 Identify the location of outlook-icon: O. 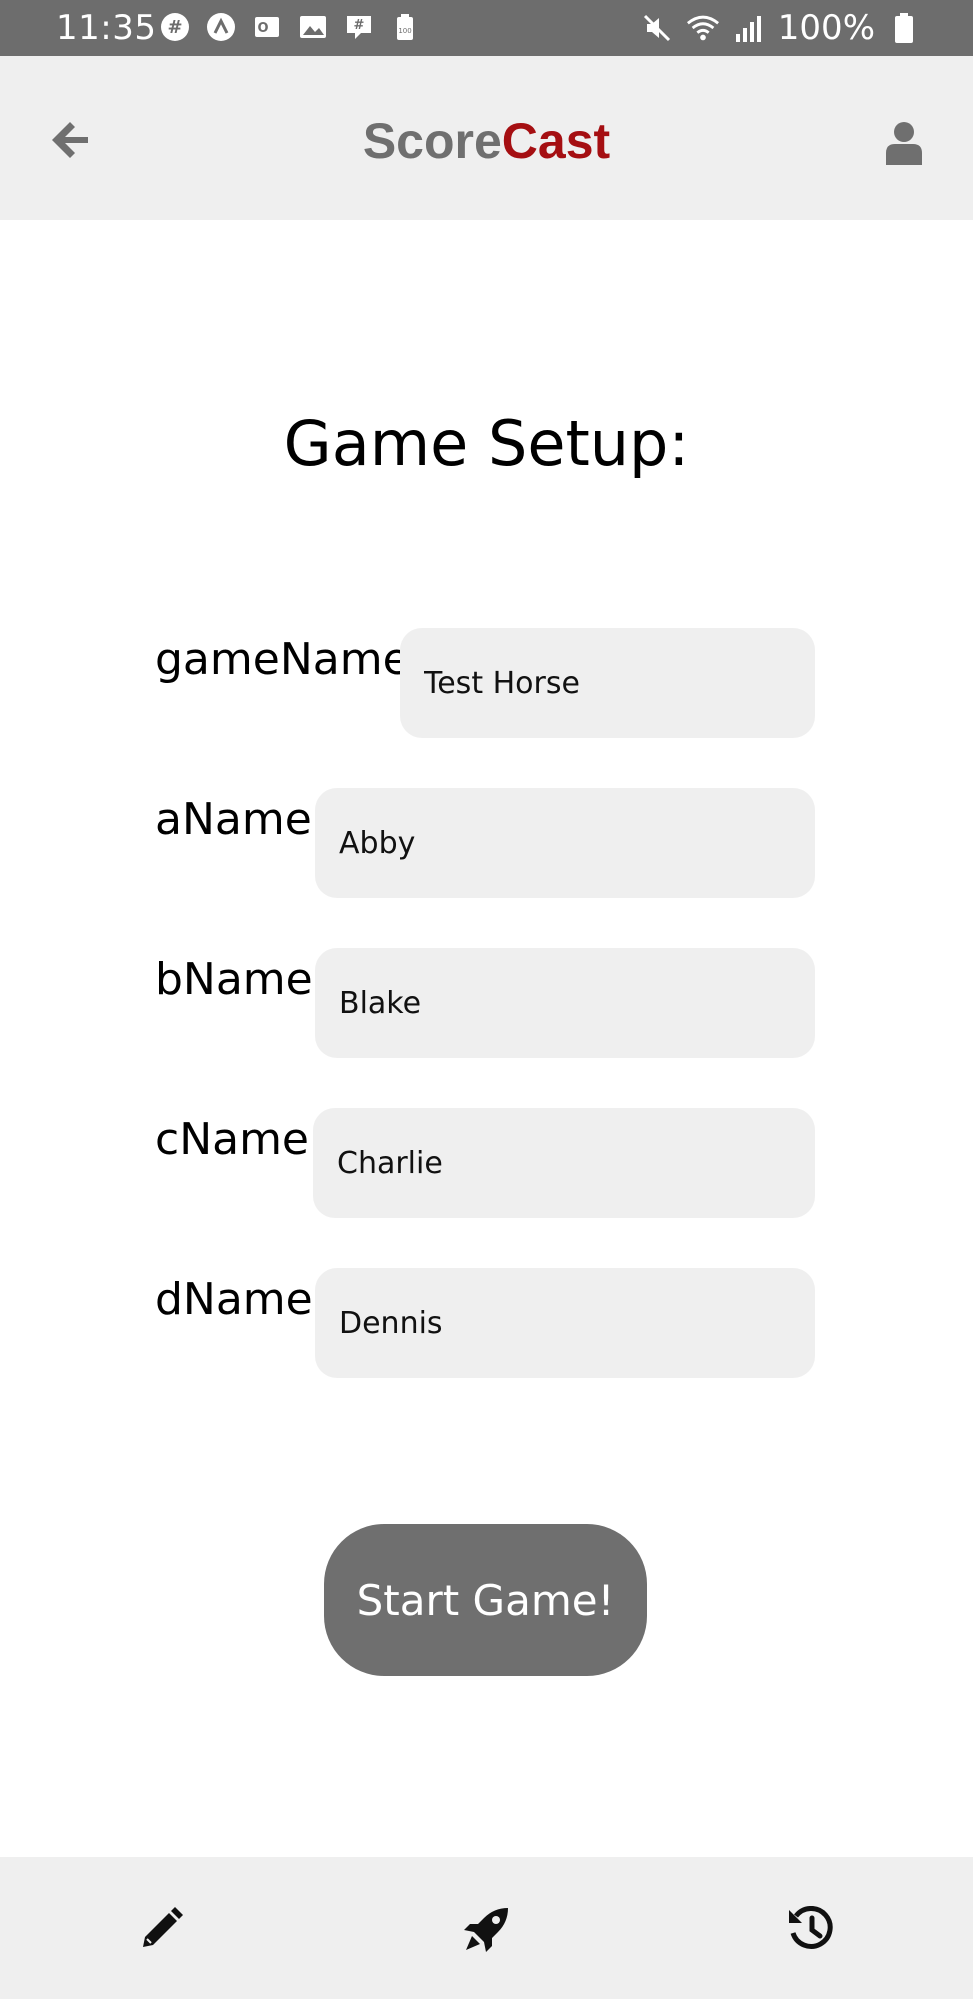
(267, 27).